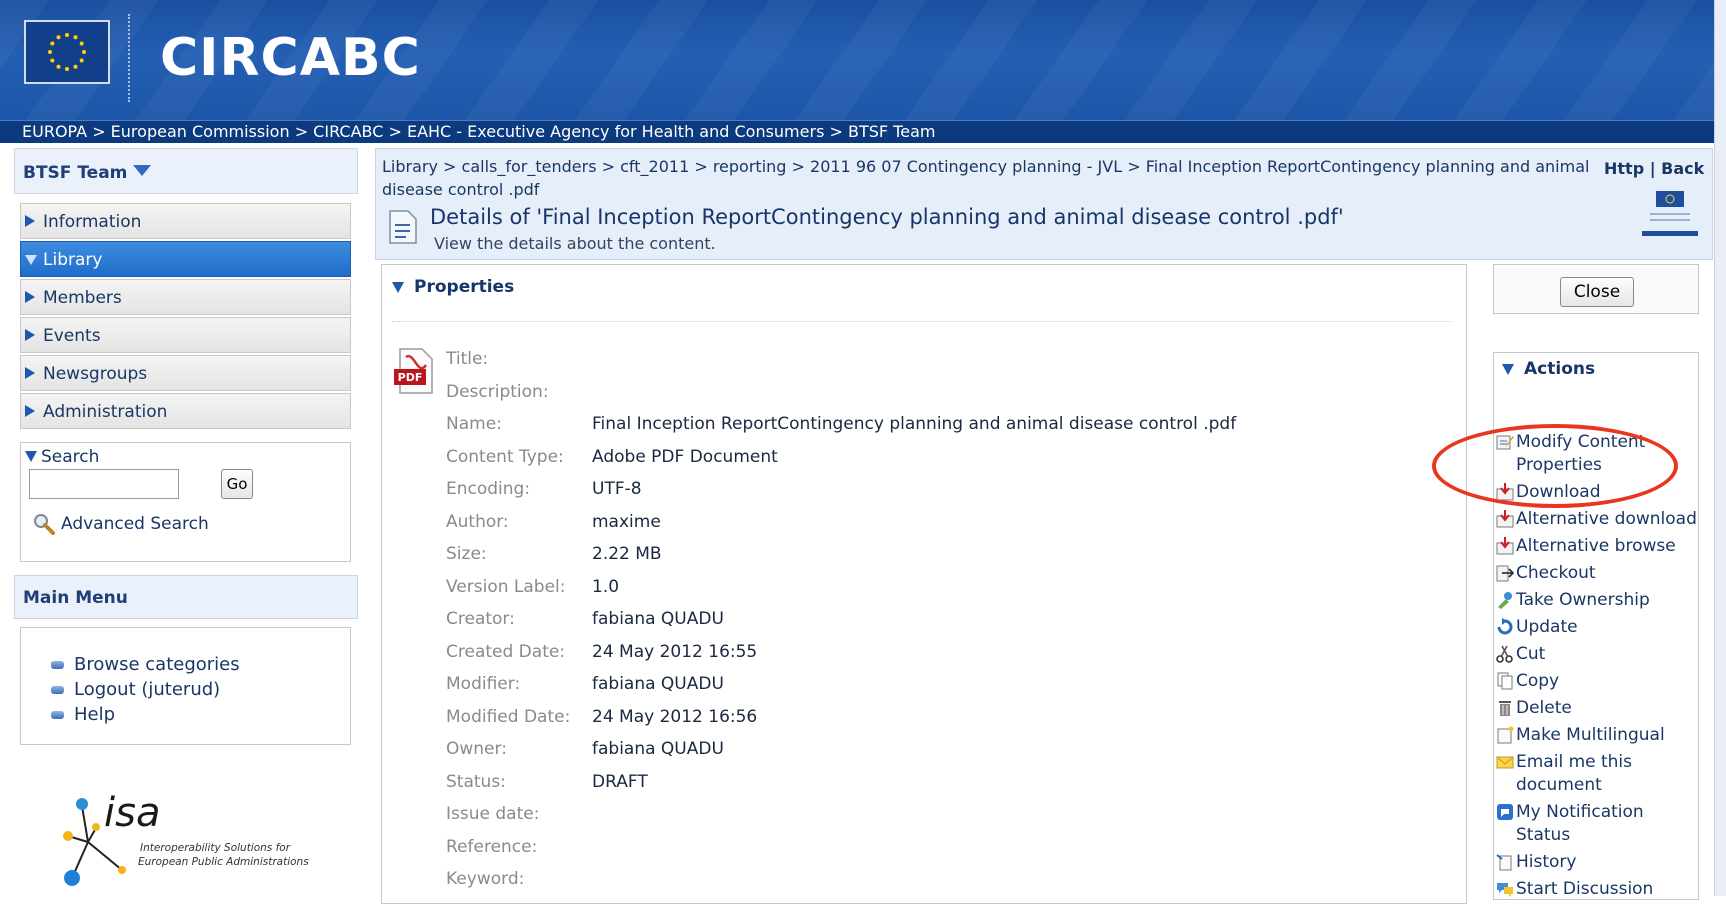  I want to click on action-email-me-this-document: Email me this document, so click(1598, 774).